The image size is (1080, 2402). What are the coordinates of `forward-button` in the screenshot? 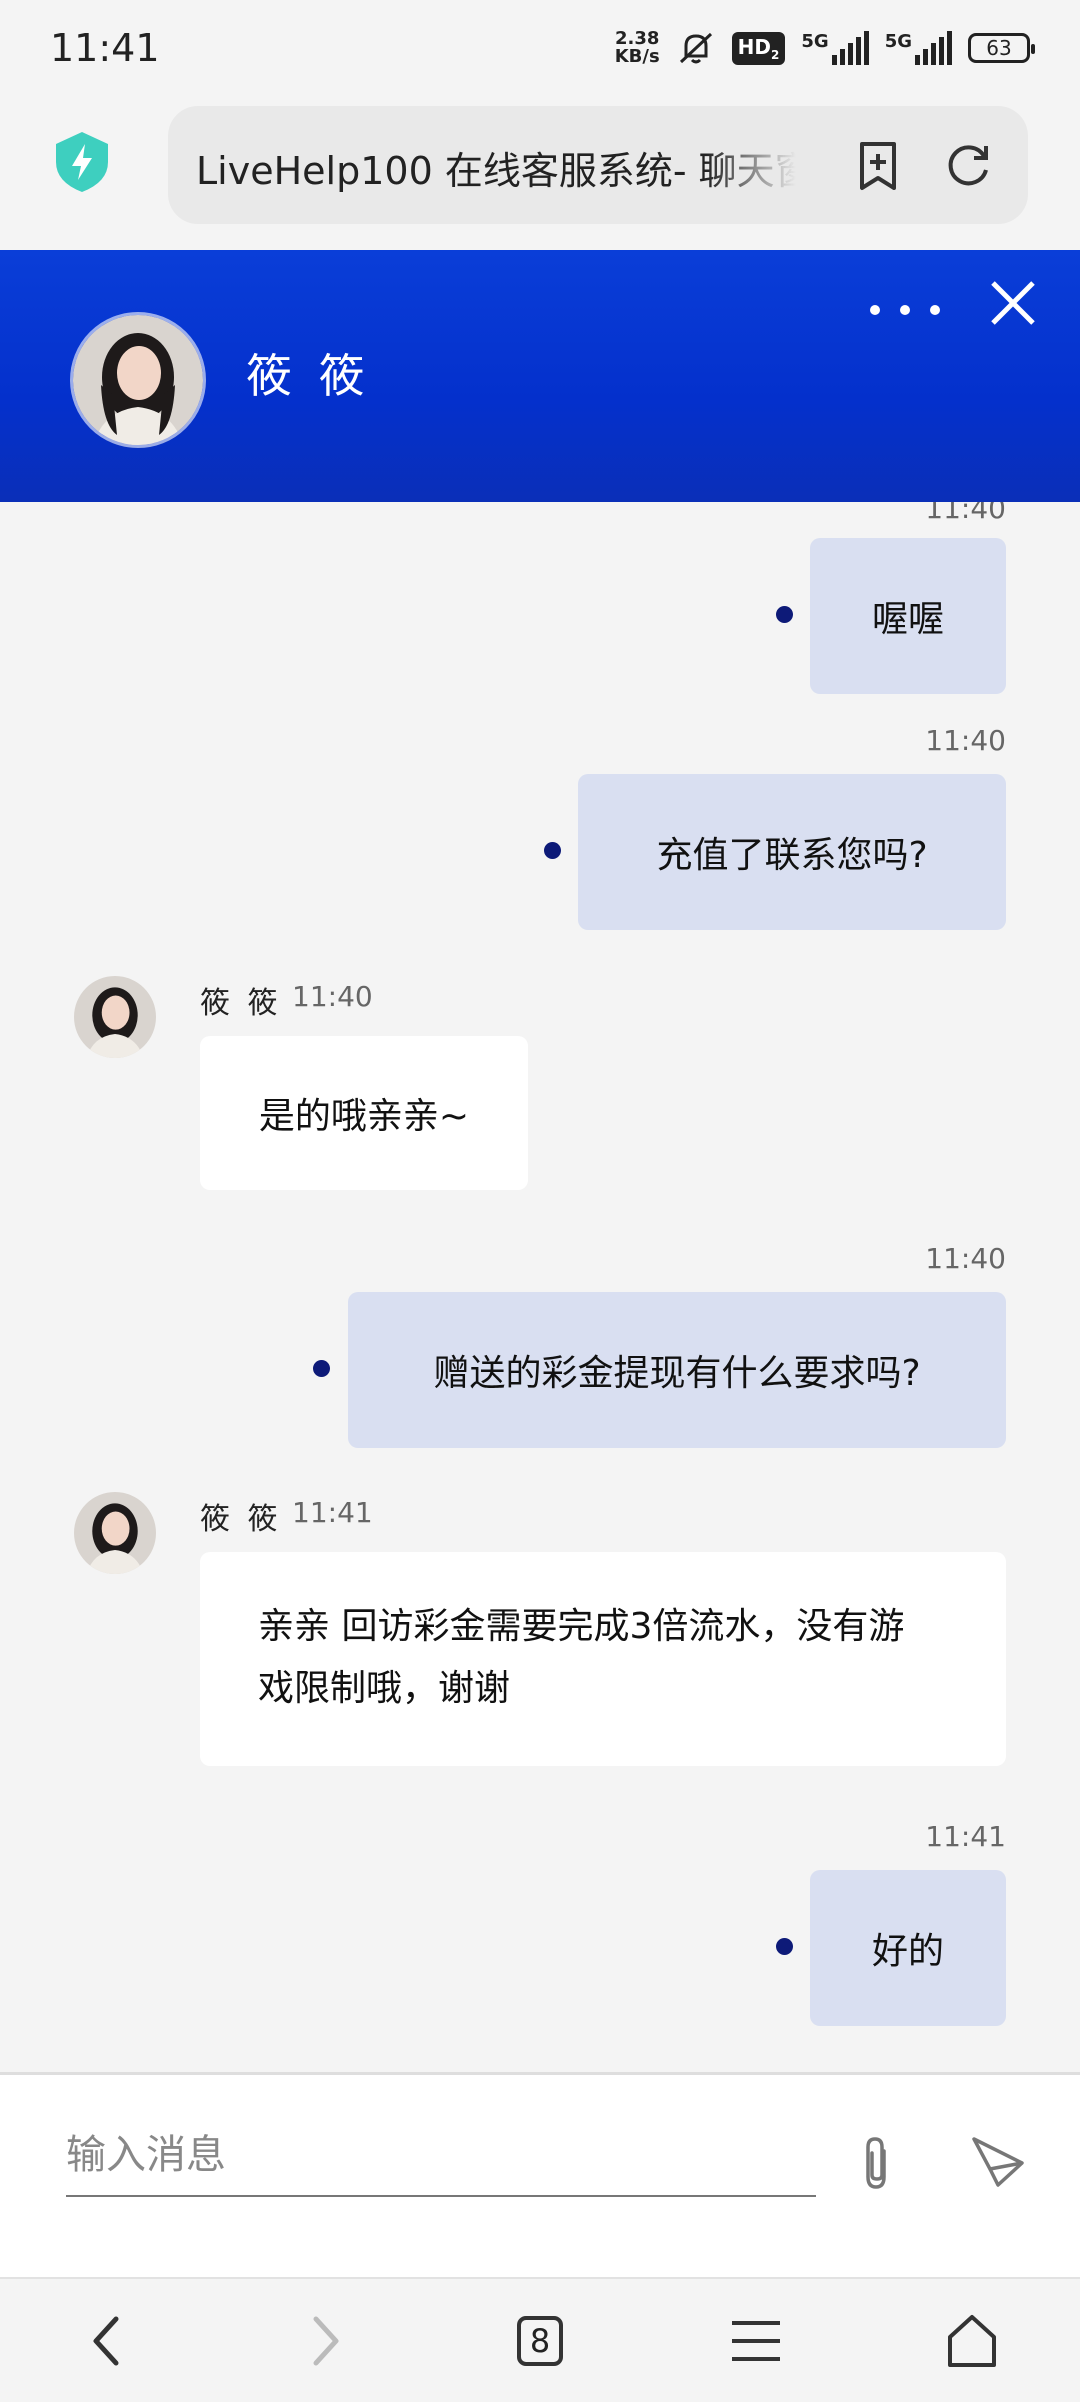 It's located at (326, 2341).